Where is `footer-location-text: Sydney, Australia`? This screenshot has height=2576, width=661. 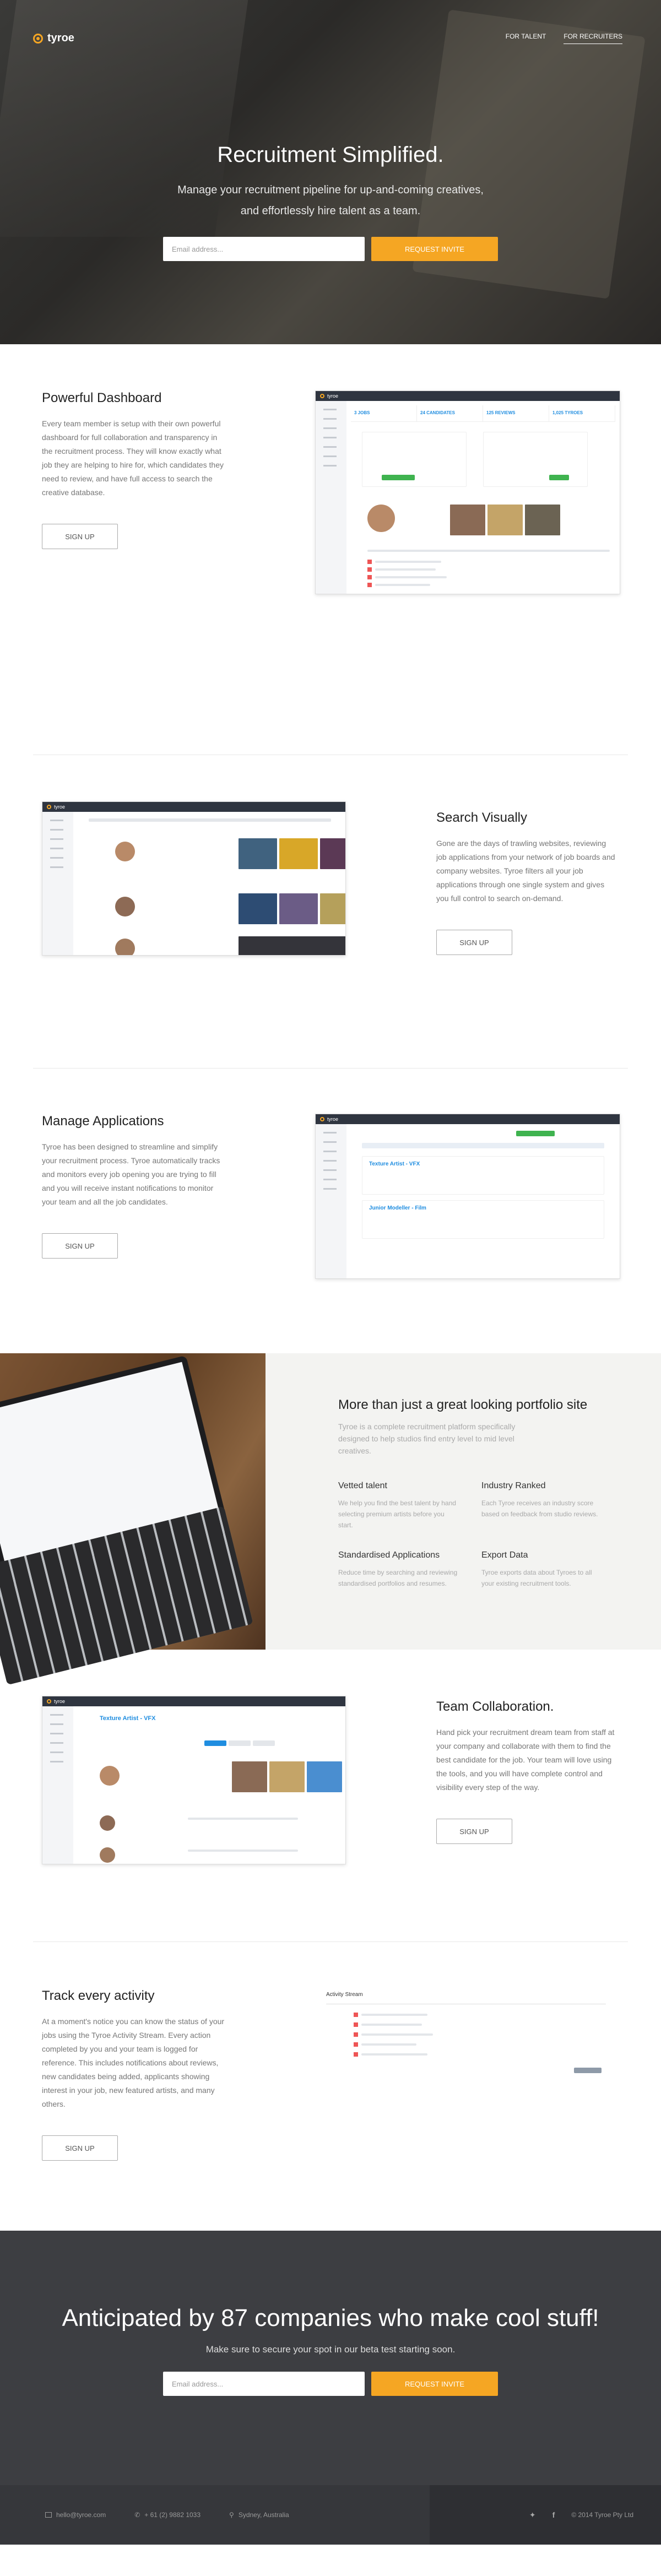 footer-location-text: Sydney, Australia is located at coordinates (263, 2515).